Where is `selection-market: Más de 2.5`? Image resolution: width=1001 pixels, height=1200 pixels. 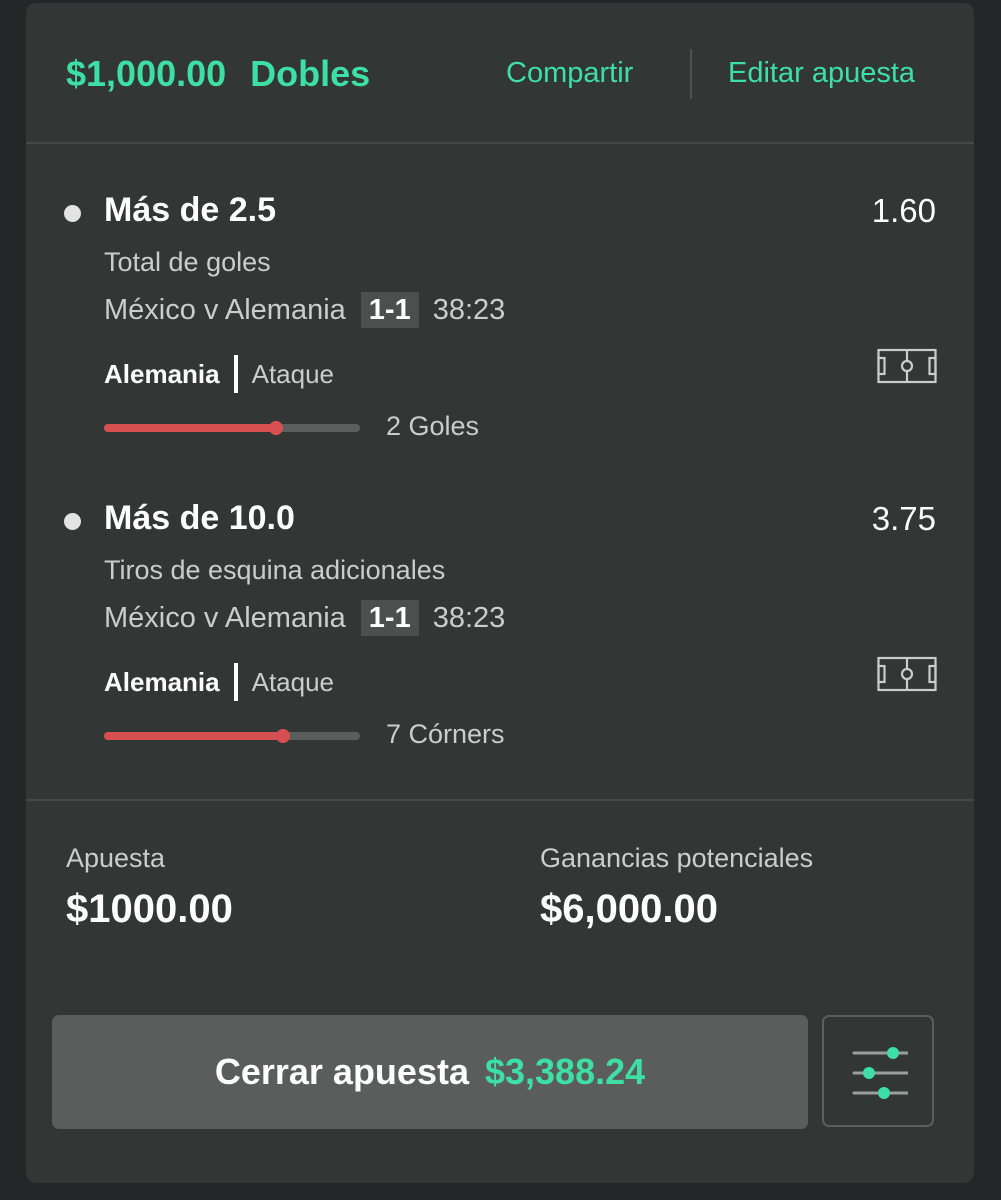
selection-market: Más de 2.5 is located at coordinates (190, 210).